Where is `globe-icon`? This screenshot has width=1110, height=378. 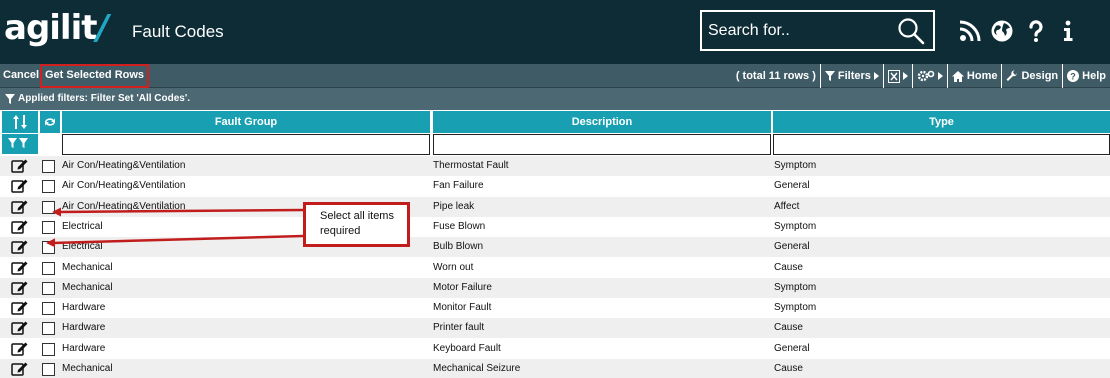
globe-icon is located at coordinates (1002, 31).